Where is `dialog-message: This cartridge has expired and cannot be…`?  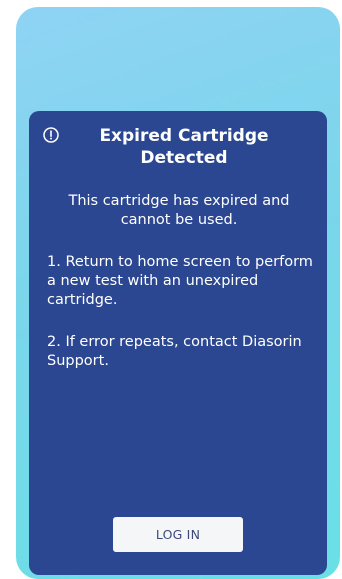
dialog-message: This cartridge has expired and cannot be… is located at coordinates (179, 210).